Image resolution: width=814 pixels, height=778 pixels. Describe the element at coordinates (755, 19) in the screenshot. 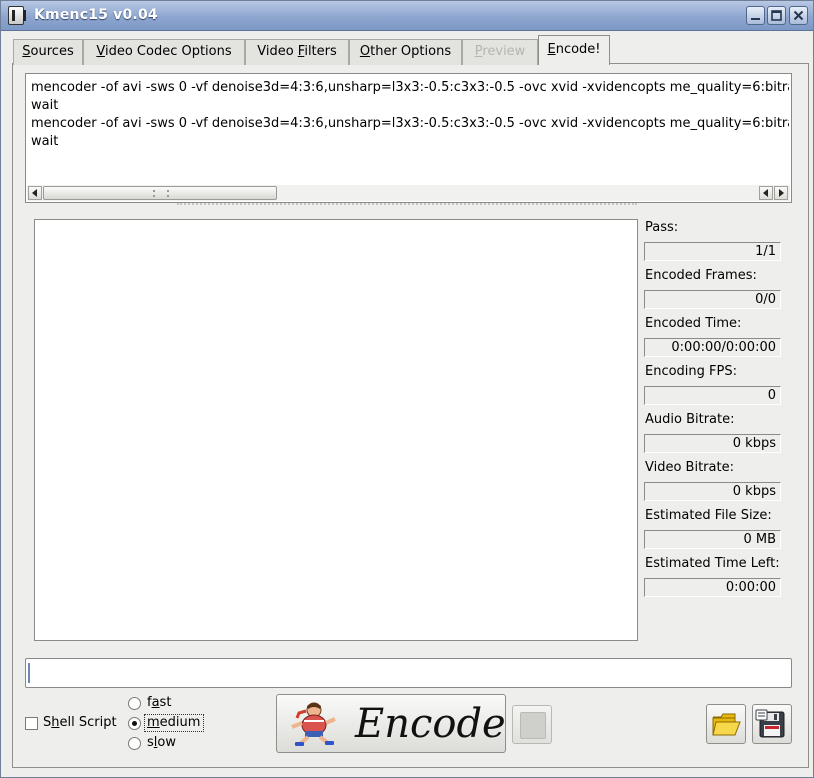

I see `minimize-icon` at that location.